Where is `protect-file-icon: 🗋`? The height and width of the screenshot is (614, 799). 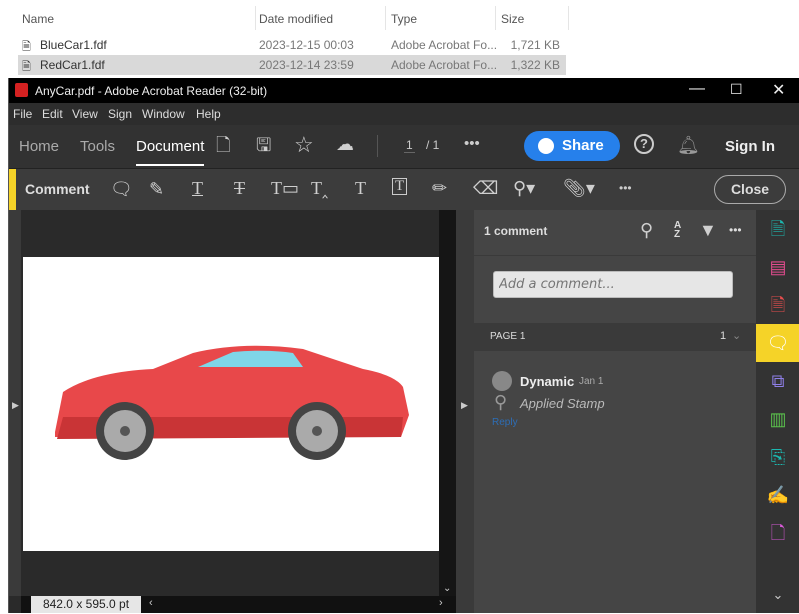
protect-file-icon: 🗋 is located at coordinates (223, 145).